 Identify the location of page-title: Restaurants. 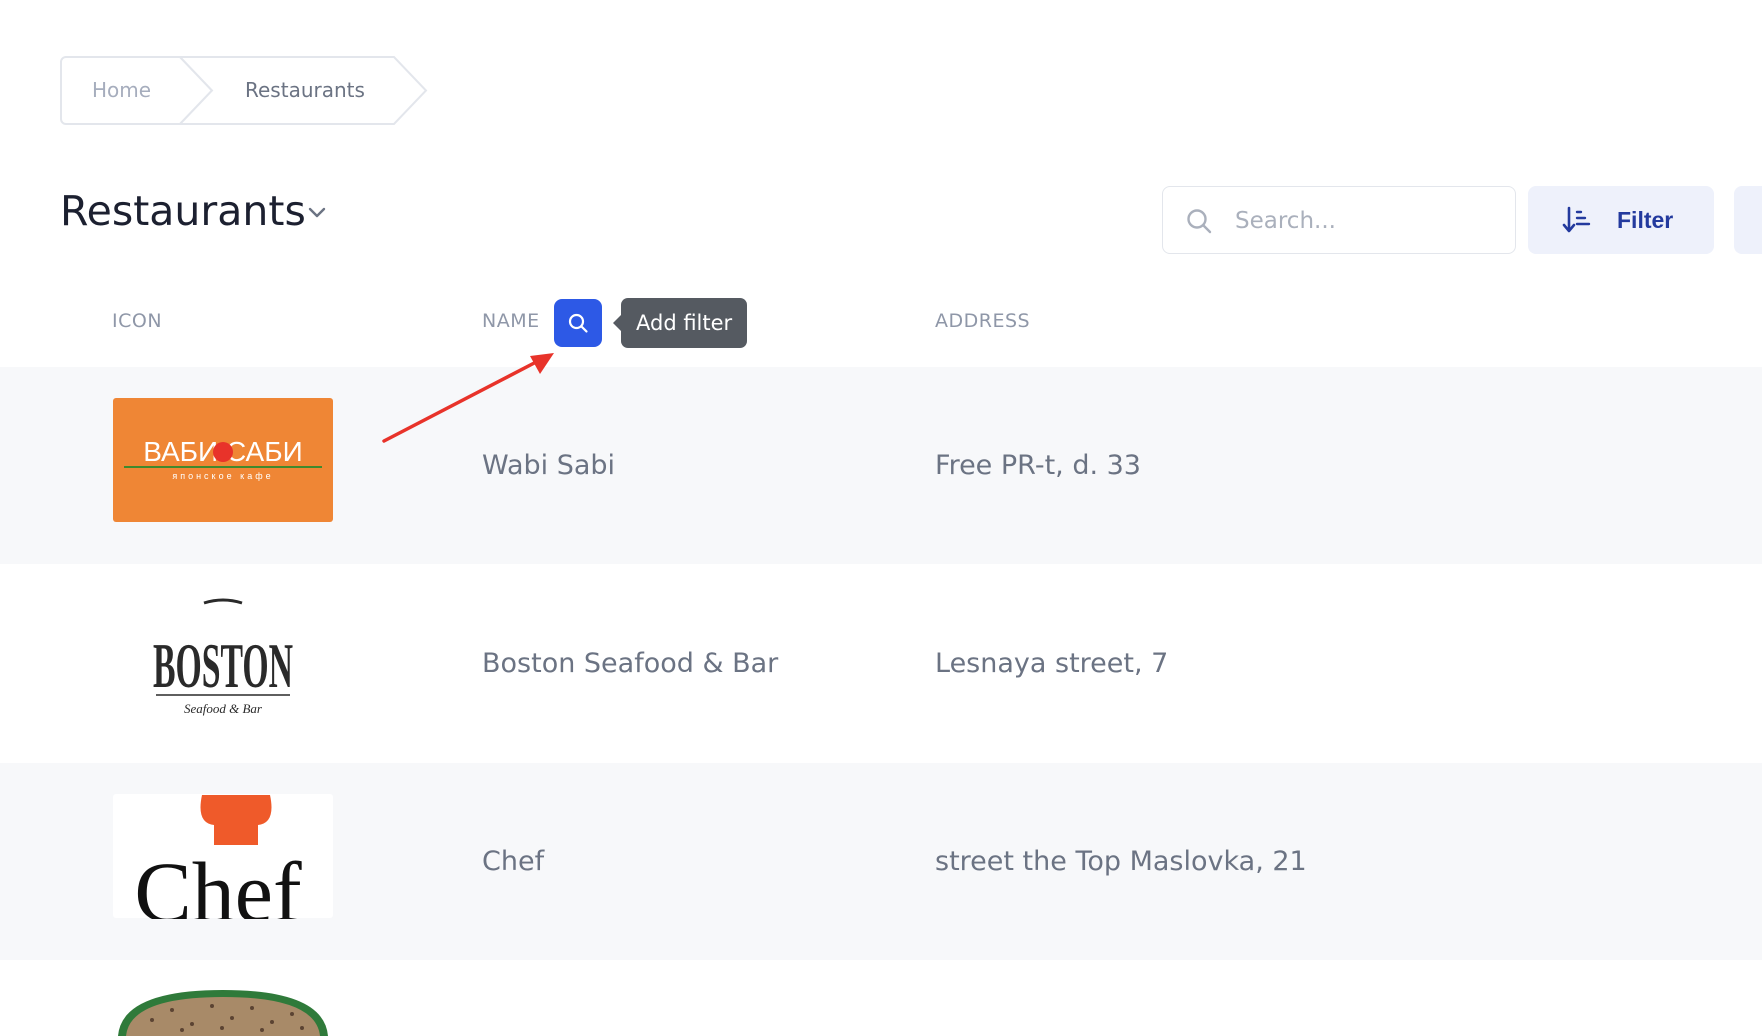
(183, 211).